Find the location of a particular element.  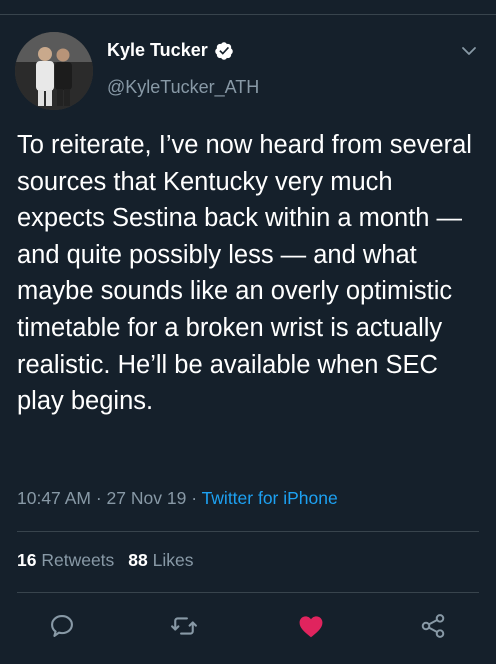

retweet-icon is located at coordinates (184, 626).